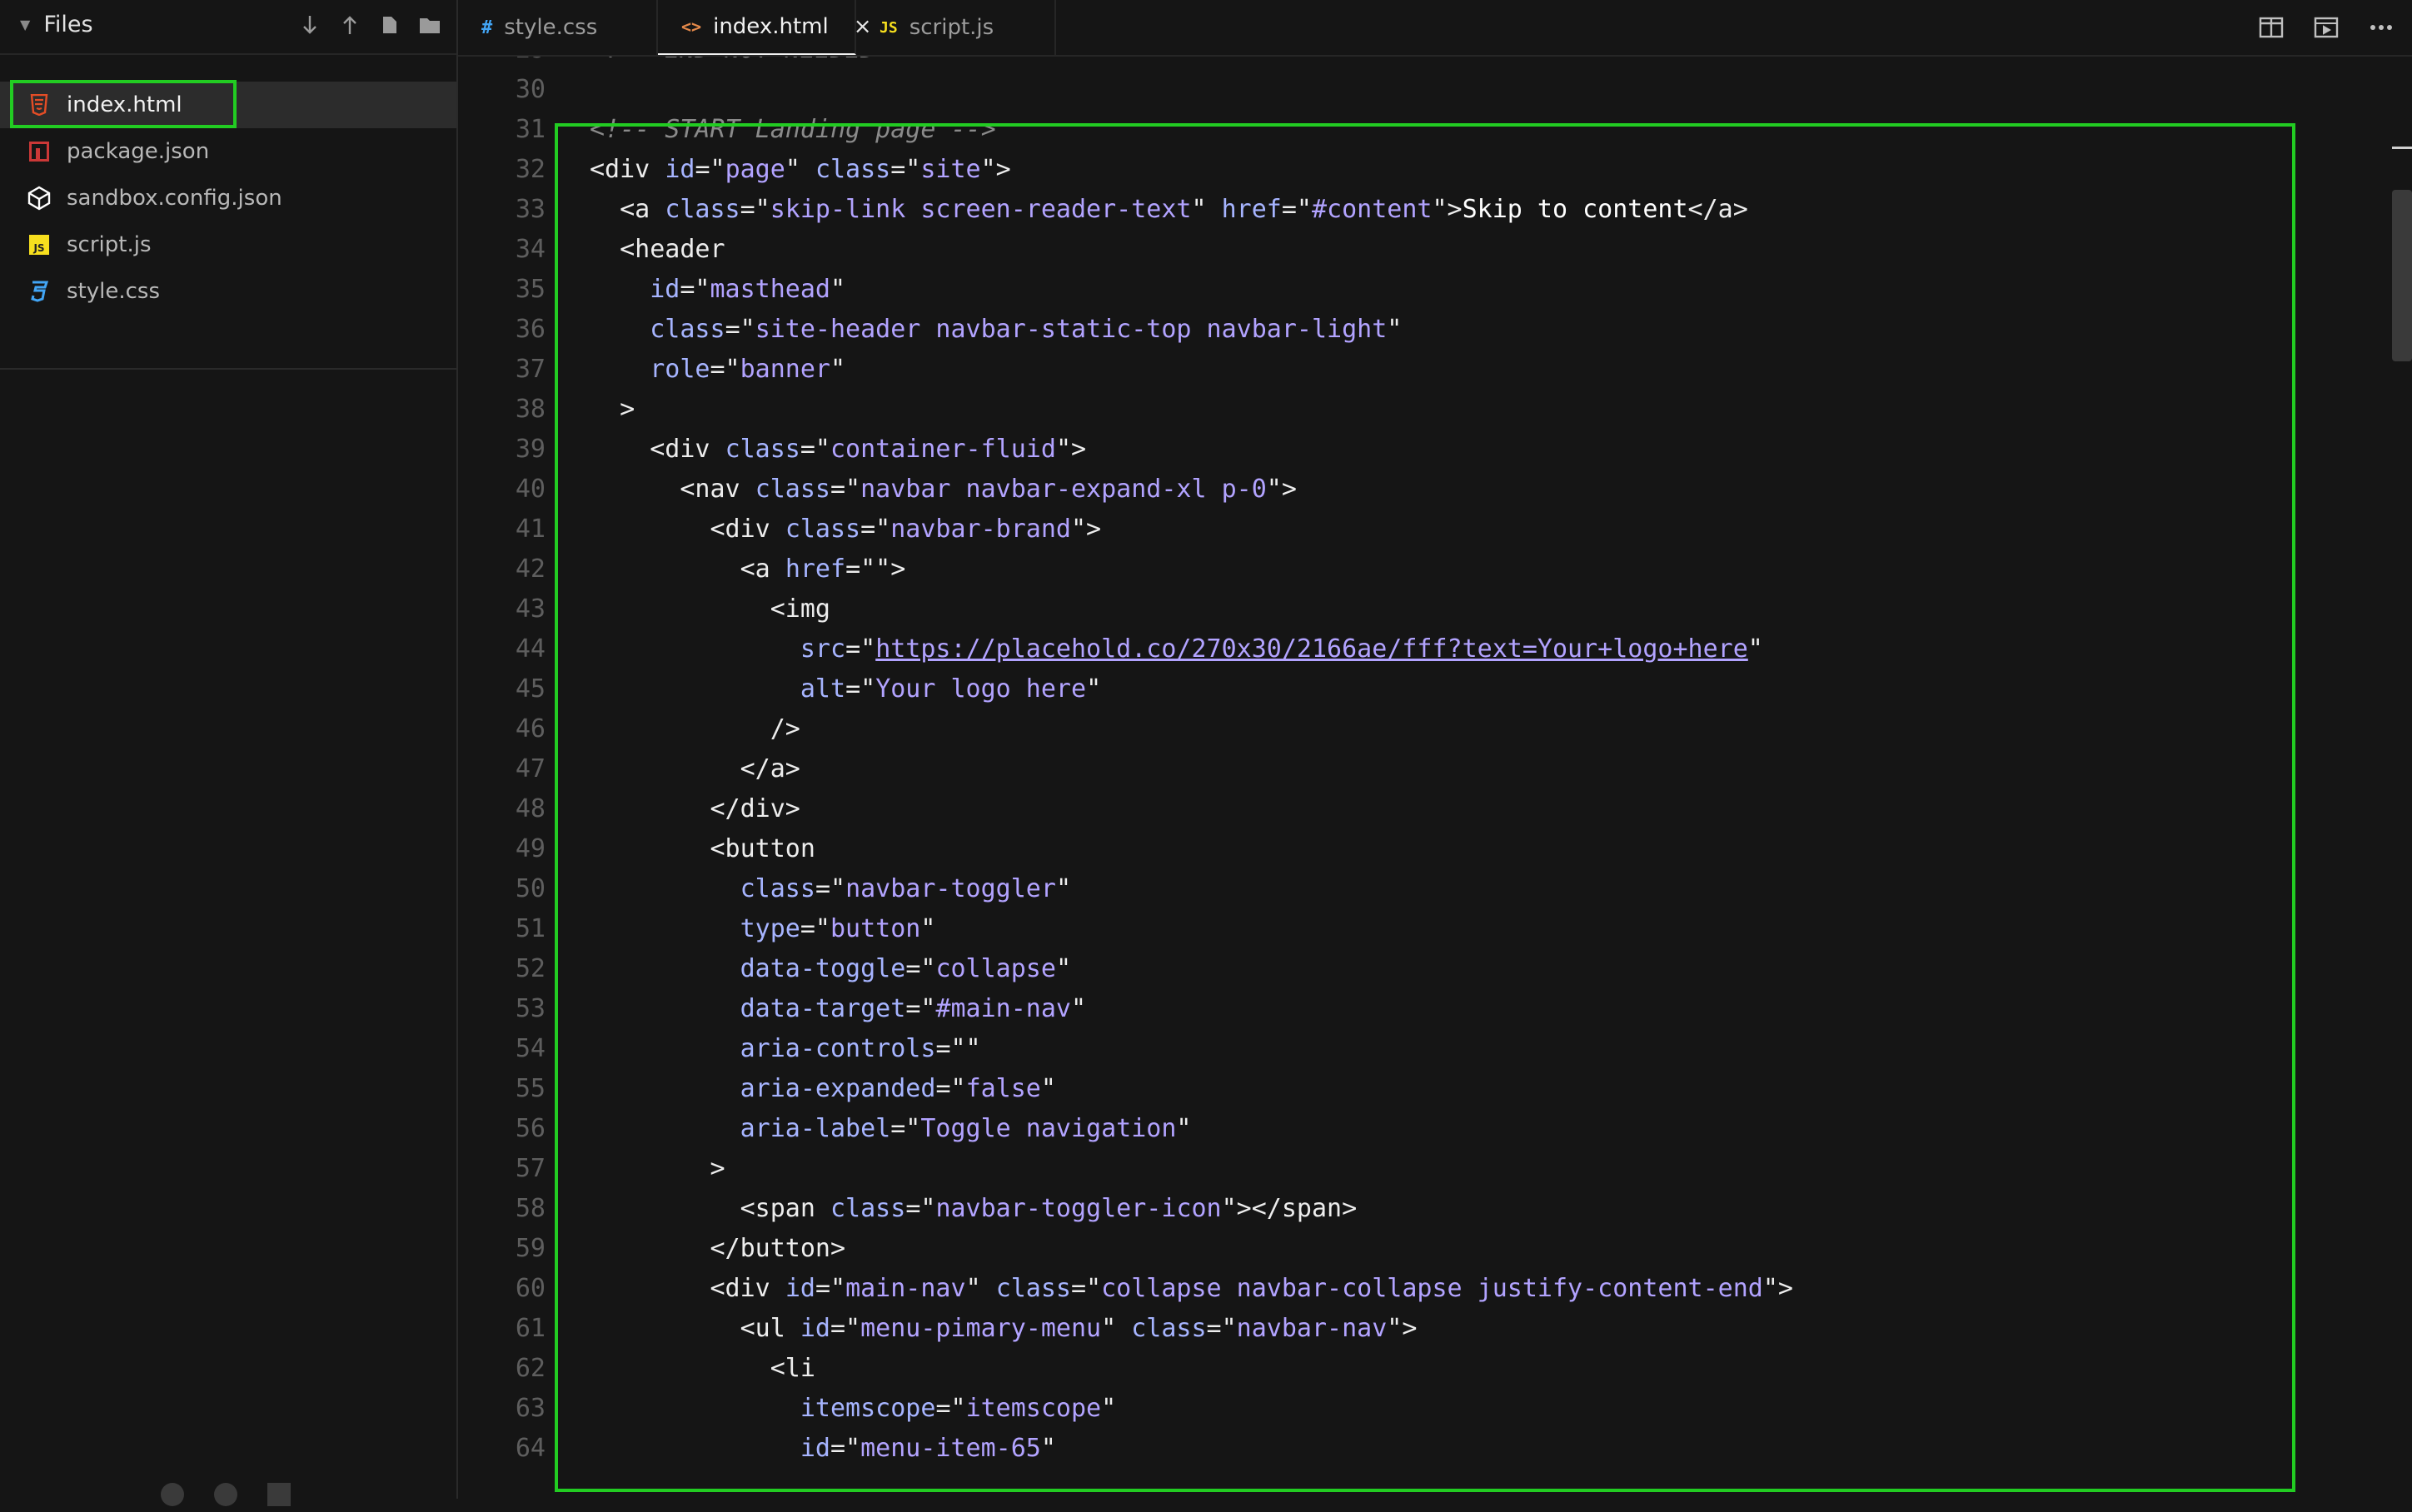 Image resolution: width=2412 pixels, height=1512 pixels. Describe the element at coordinates (531, 410) in the screenshot. I see `line-number: 38` at that location.